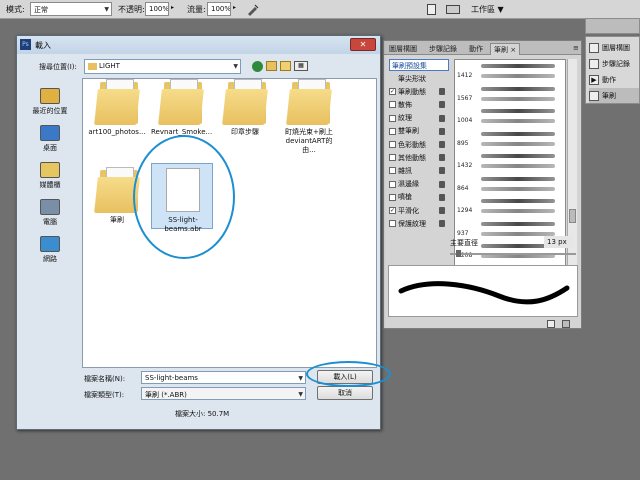  I want to click on cancel-button: 取消, so click(345, 393).